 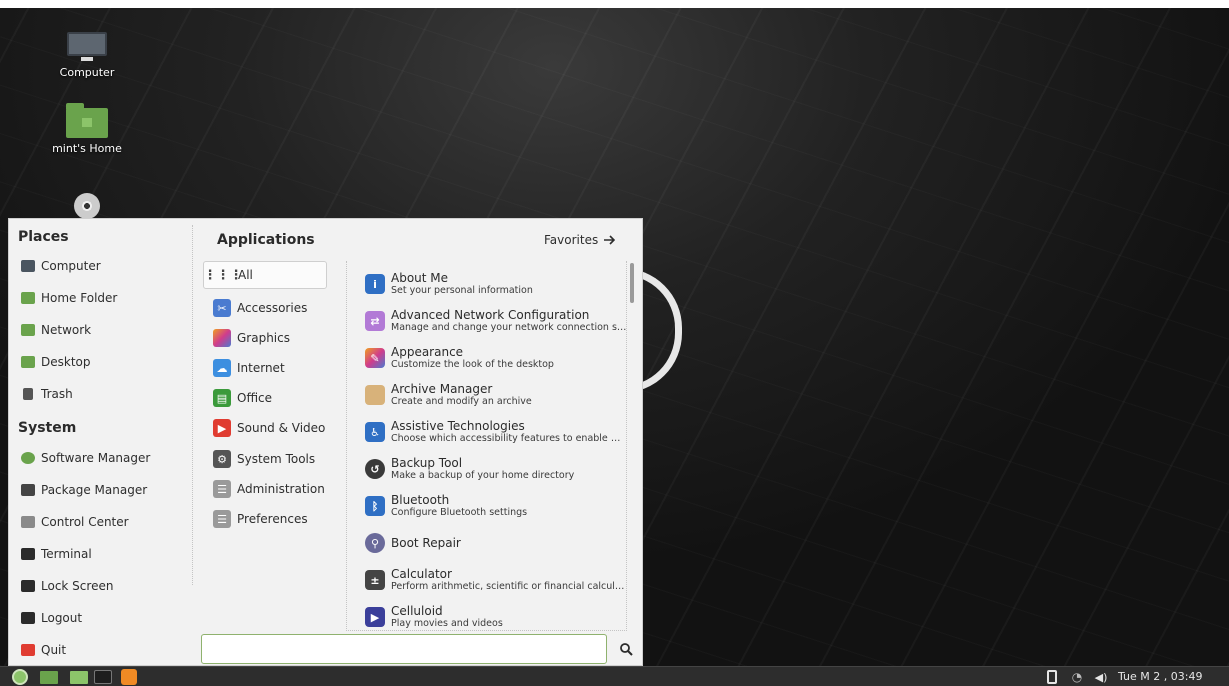 I want to click on category-label: Graphics, so click(x=263, y=338).